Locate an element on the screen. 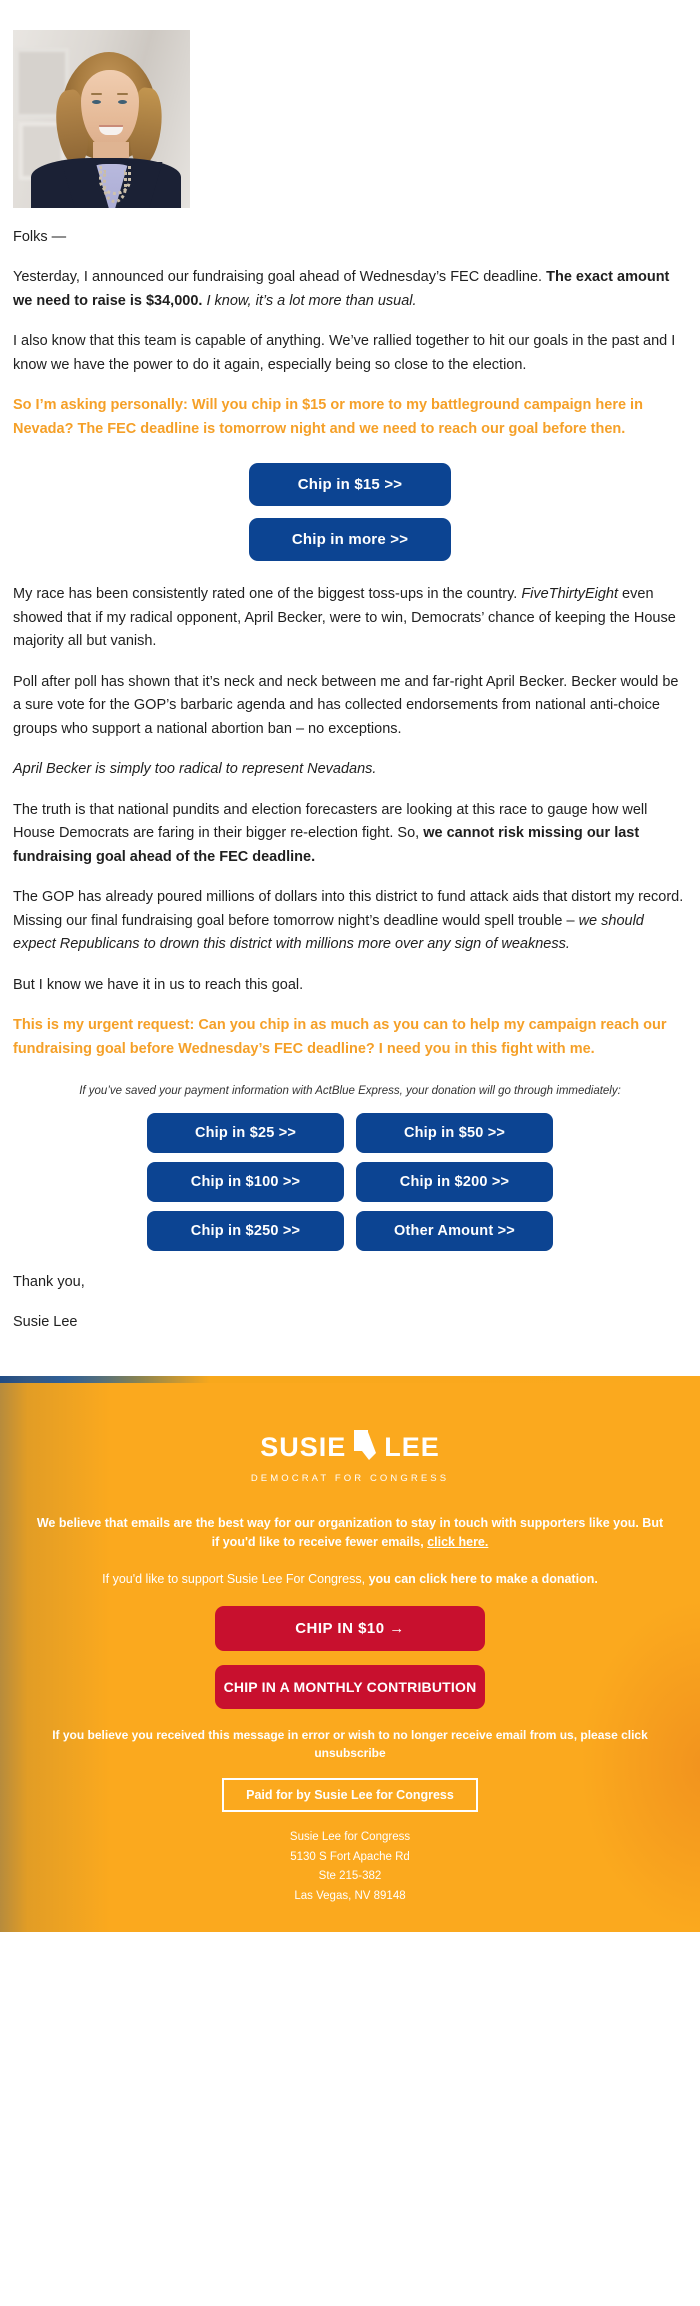 The width and height of the screenshot is (700, 2306). chip-in-100-button: Chip in $100 >> is located at coordinates (245, 1182).